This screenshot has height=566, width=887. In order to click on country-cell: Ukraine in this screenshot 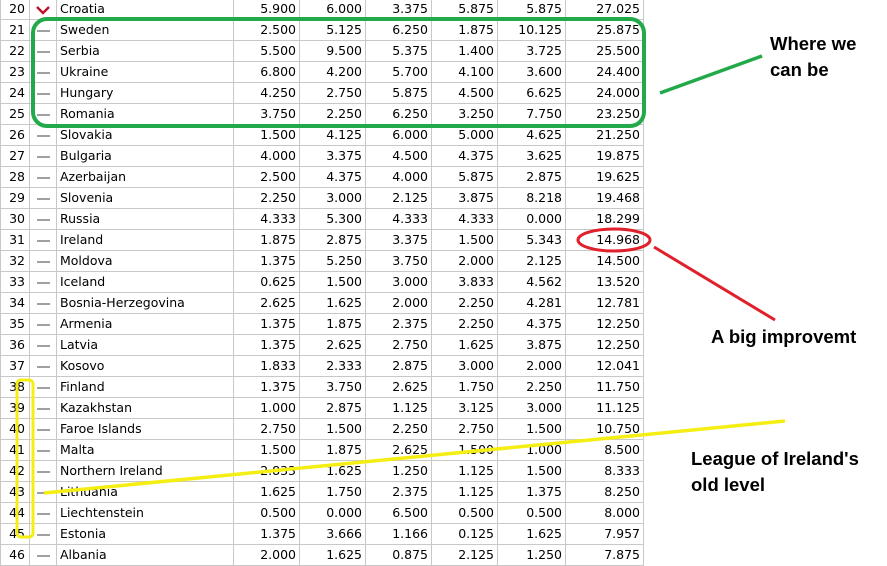, I will do `click(145, 72)`.